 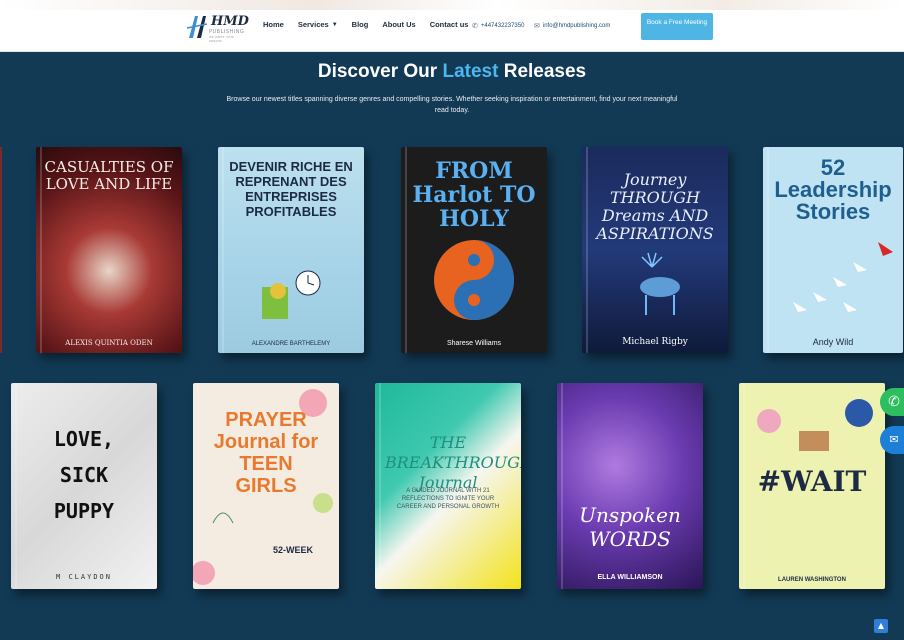 What do you see at coordinates (655, 342) in the screenshot?
I see `book-author: Michael Rigby` at bounding box center [655, 342].